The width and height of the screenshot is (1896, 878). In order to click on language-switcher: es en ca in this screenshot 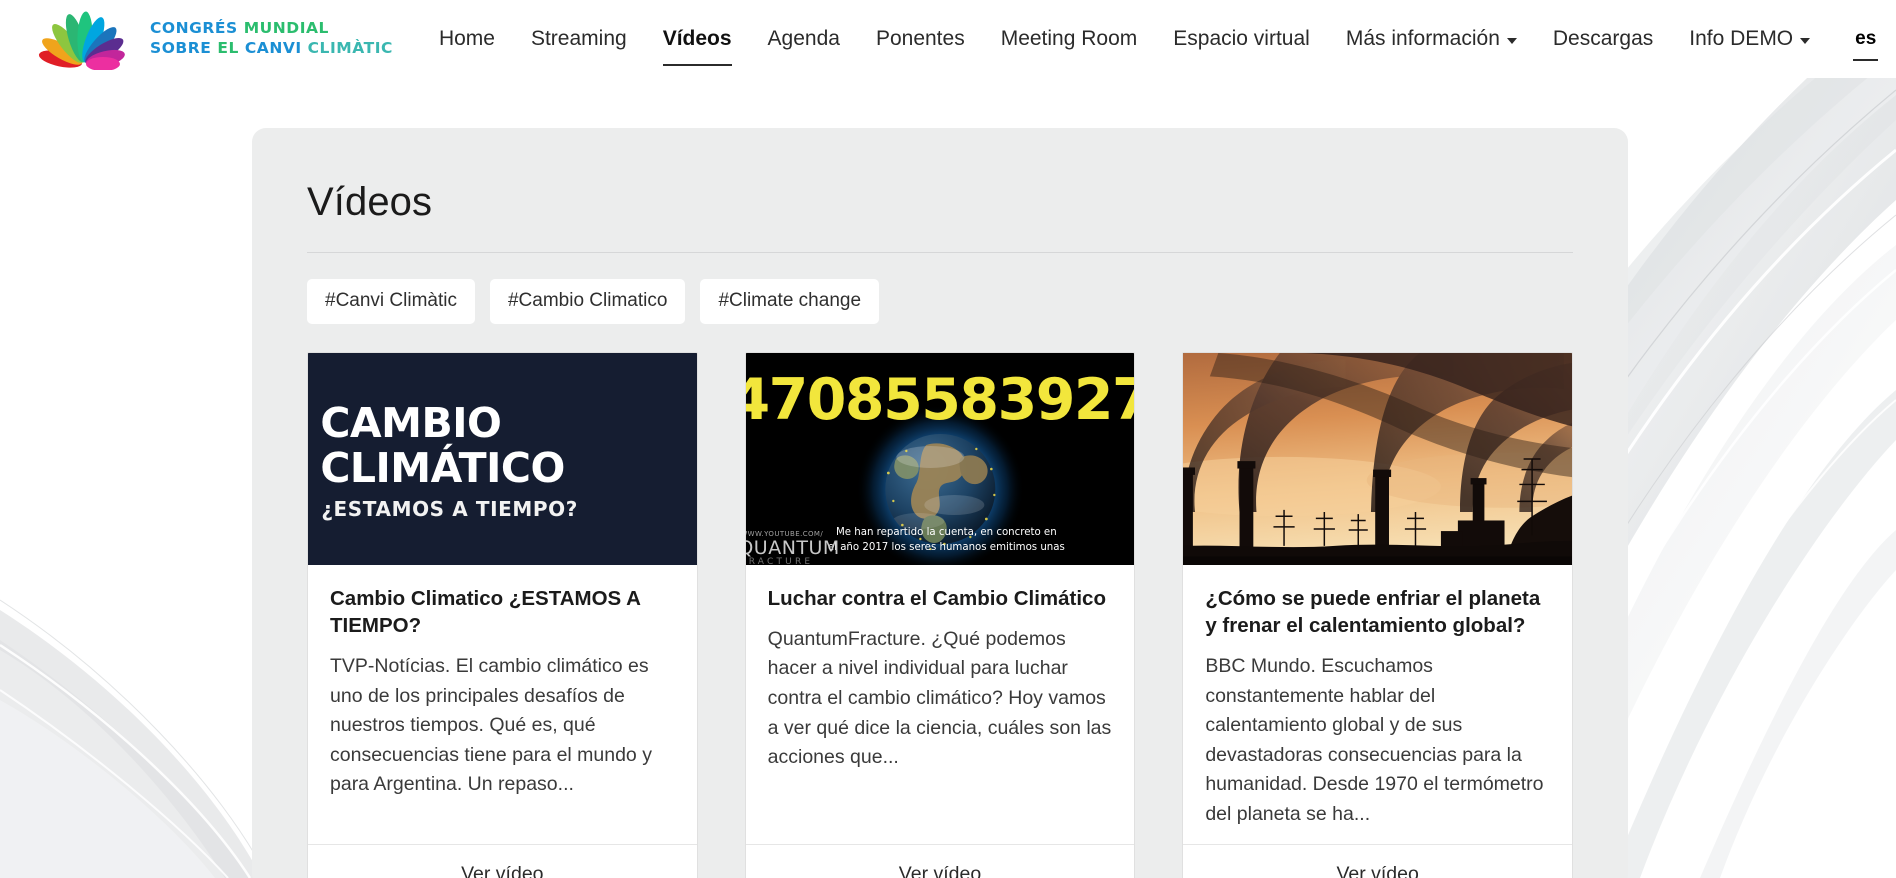, I will do `click(1869, 41)`.